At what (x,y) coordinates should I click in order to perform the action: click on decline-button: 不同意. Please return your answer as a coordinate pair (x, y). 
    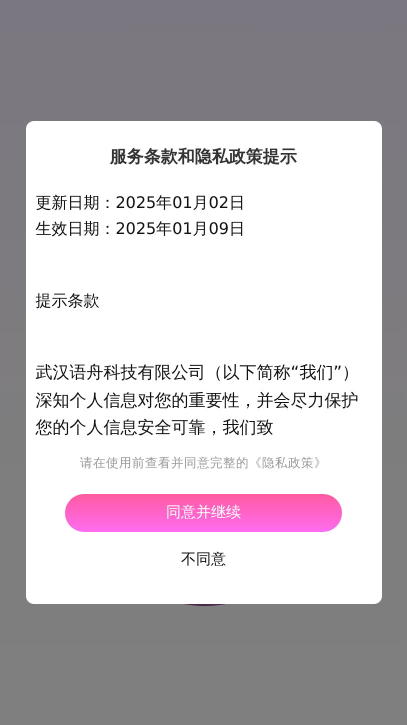
    Looking at the image, I should click on (203, 559).